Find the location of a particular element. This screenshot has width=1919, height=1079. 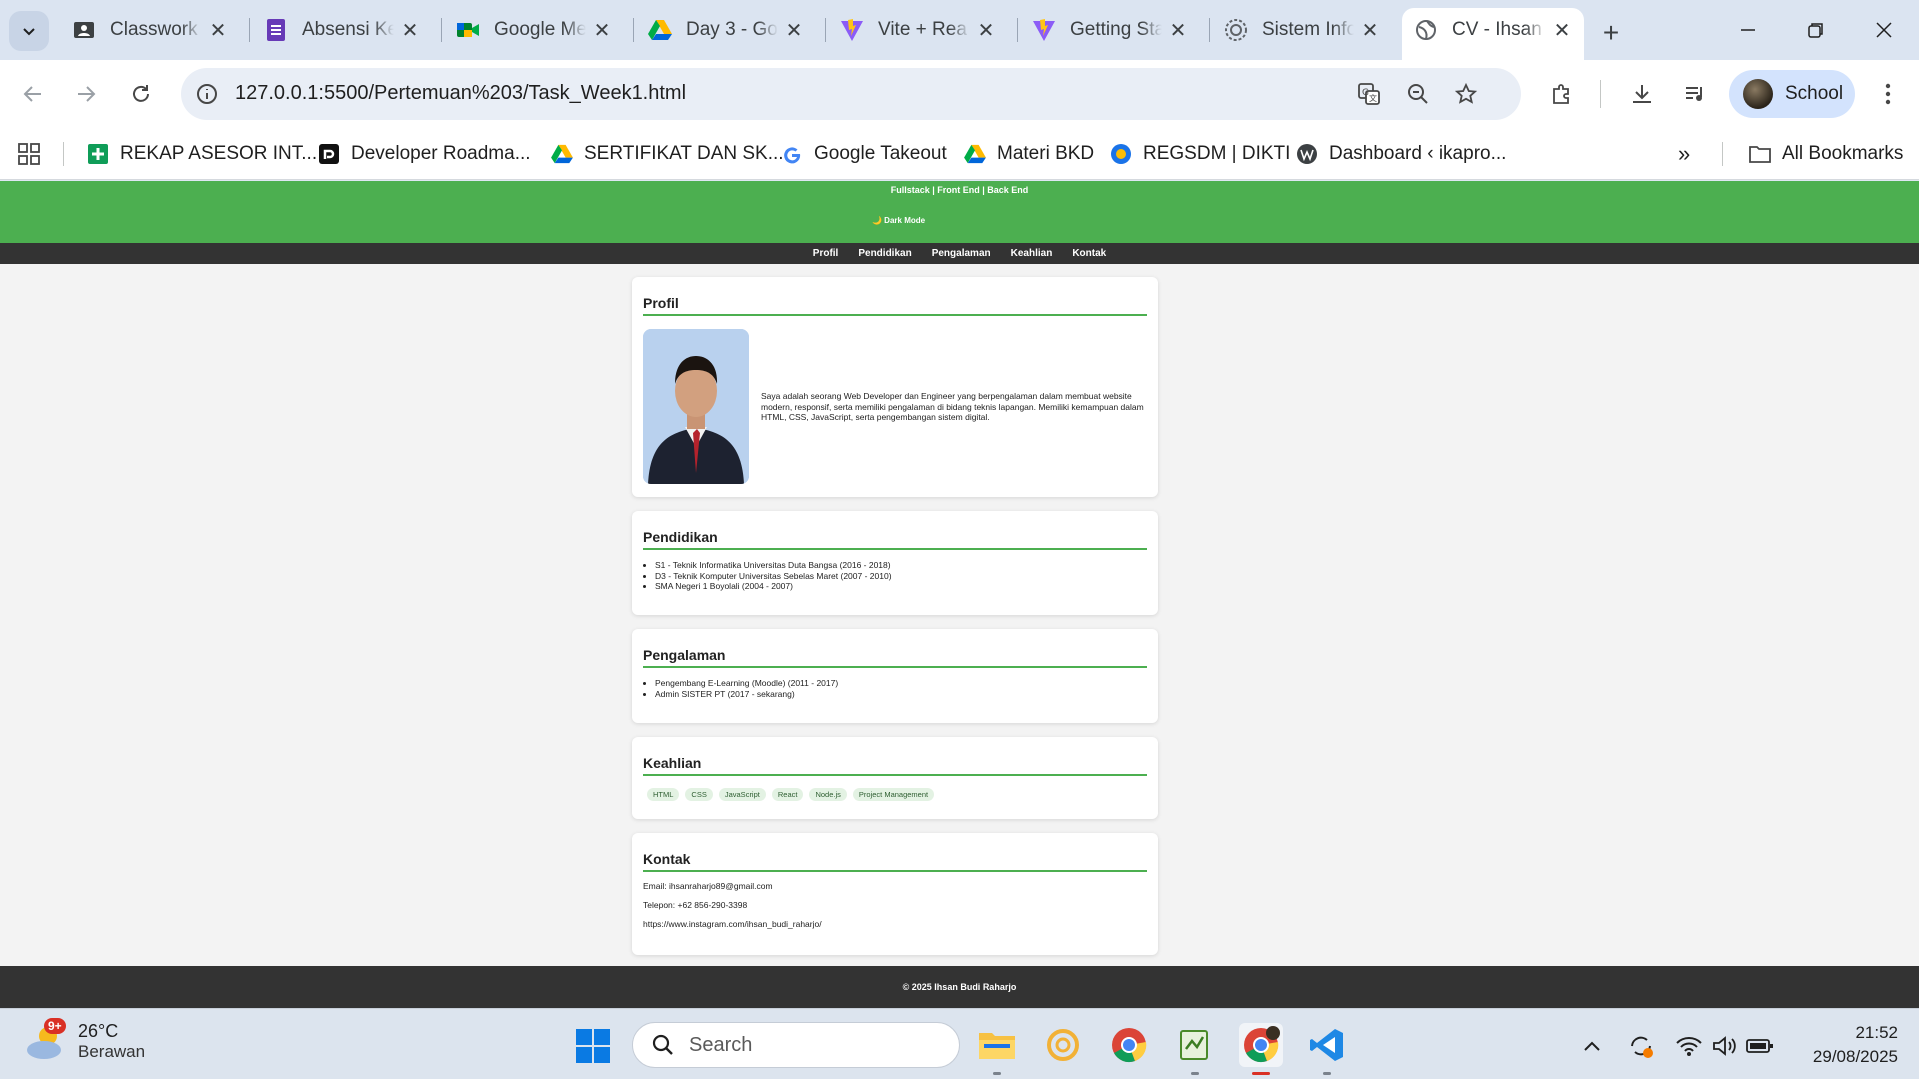

more-bookmarks-button: » is located at coordinates (1684, 154).